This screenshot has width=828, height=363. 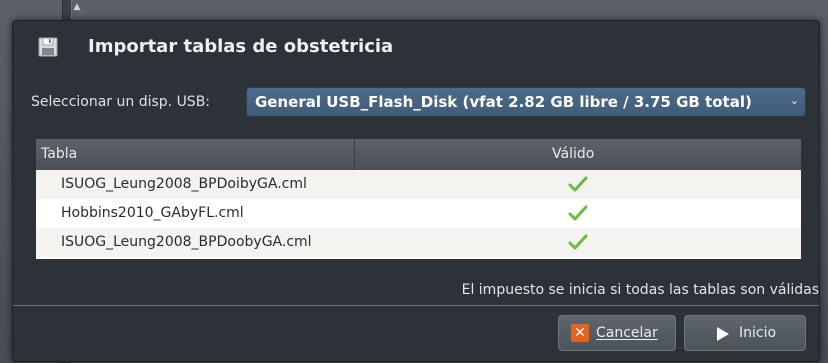 I want to click on start-button: Inicio, so click(x=745, y=333).